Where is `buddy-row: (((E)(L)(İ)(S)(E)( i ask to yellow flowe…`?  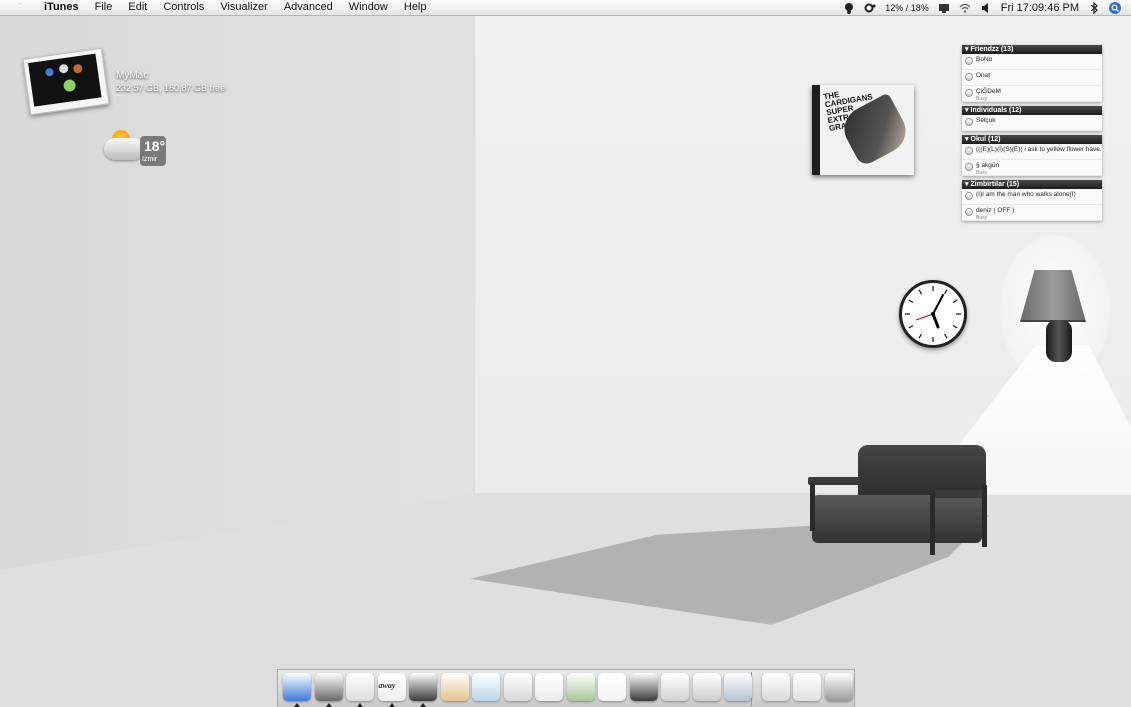
buddy-row: (((E)(L)(İ)(S)(E)( i ask to yellow flowe… is located at coordinates (1032, 152).